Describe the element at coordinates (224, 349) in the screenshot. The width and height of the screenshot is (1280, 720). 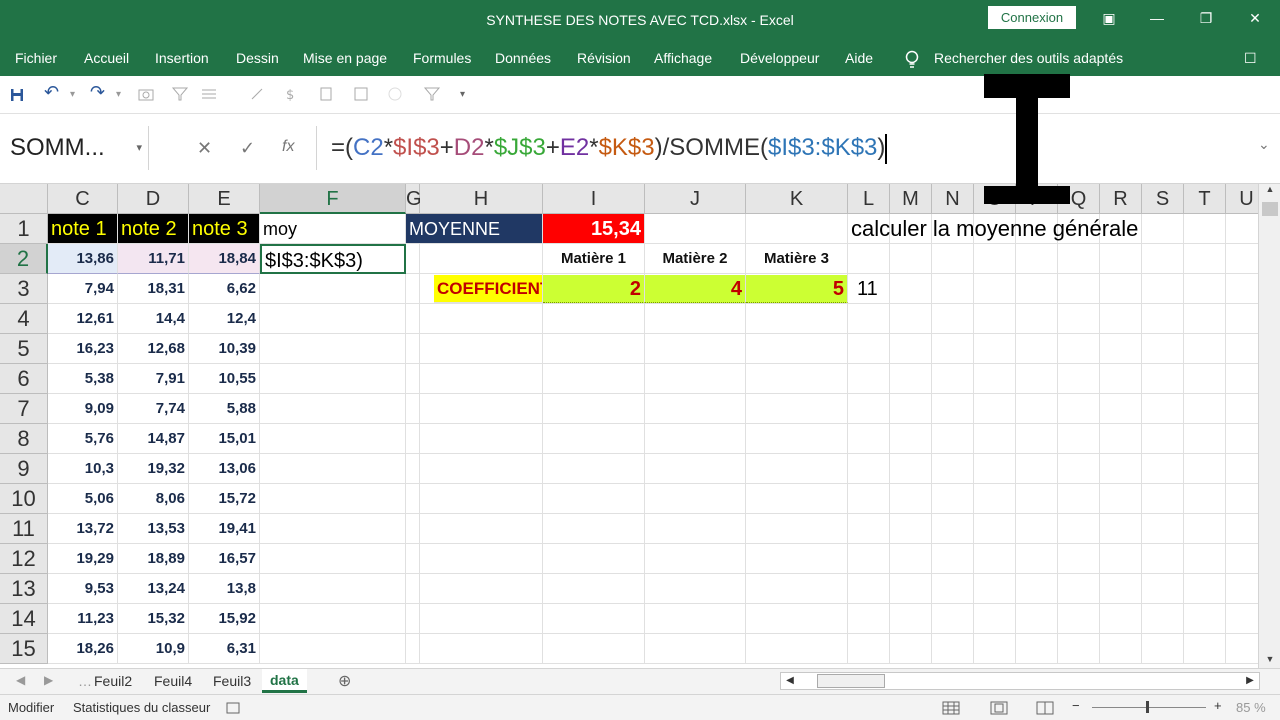
I see `note-cell: 10,39` at that location.